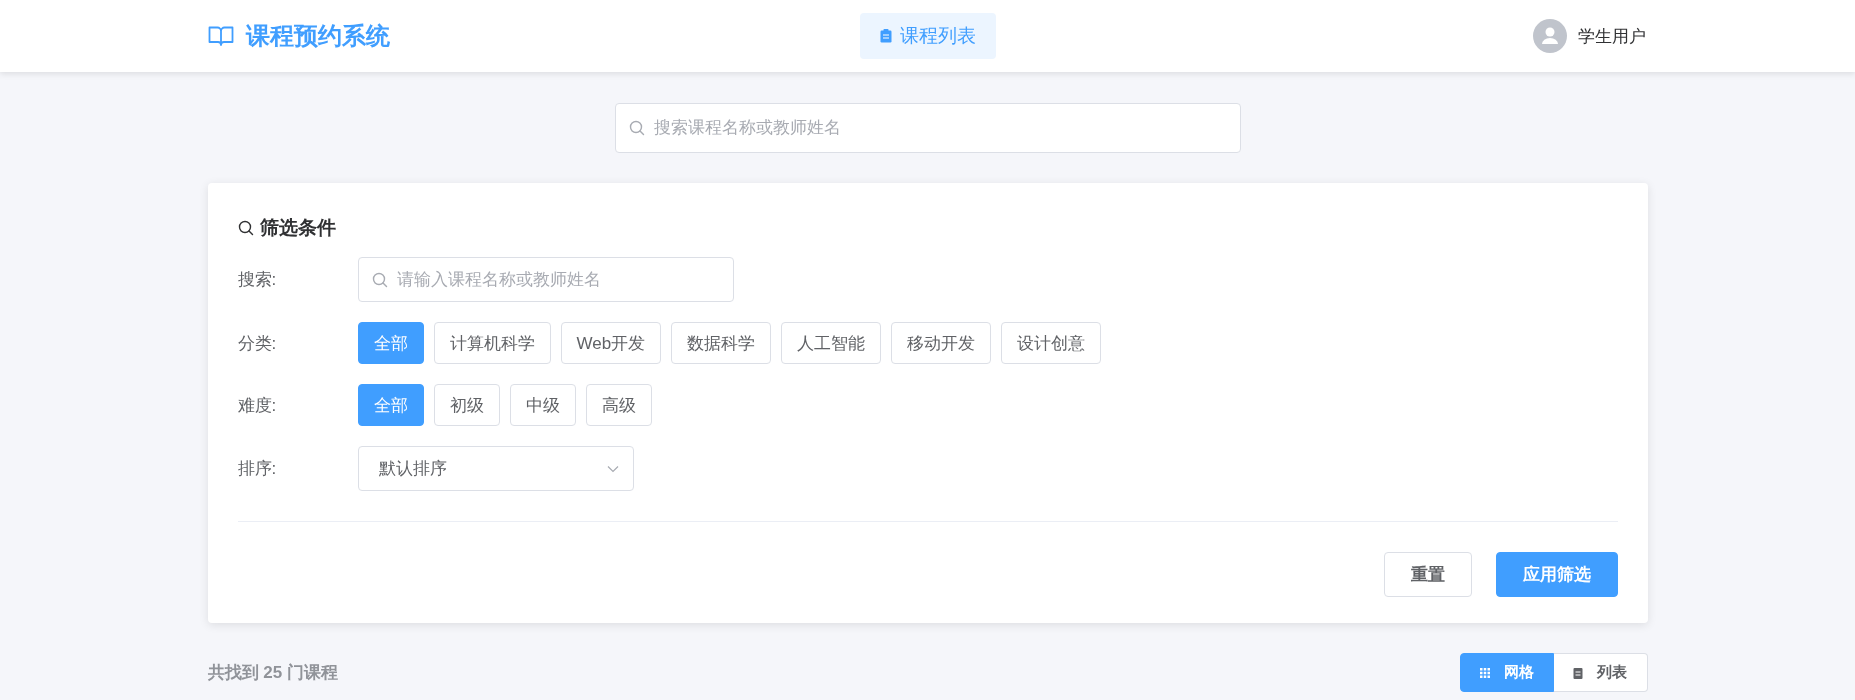 This screenshot has width=1855, height=700. Describe the element at coordinates (297, 228) in the screenshot. I see `panel-title: 筛选条件` at that location.